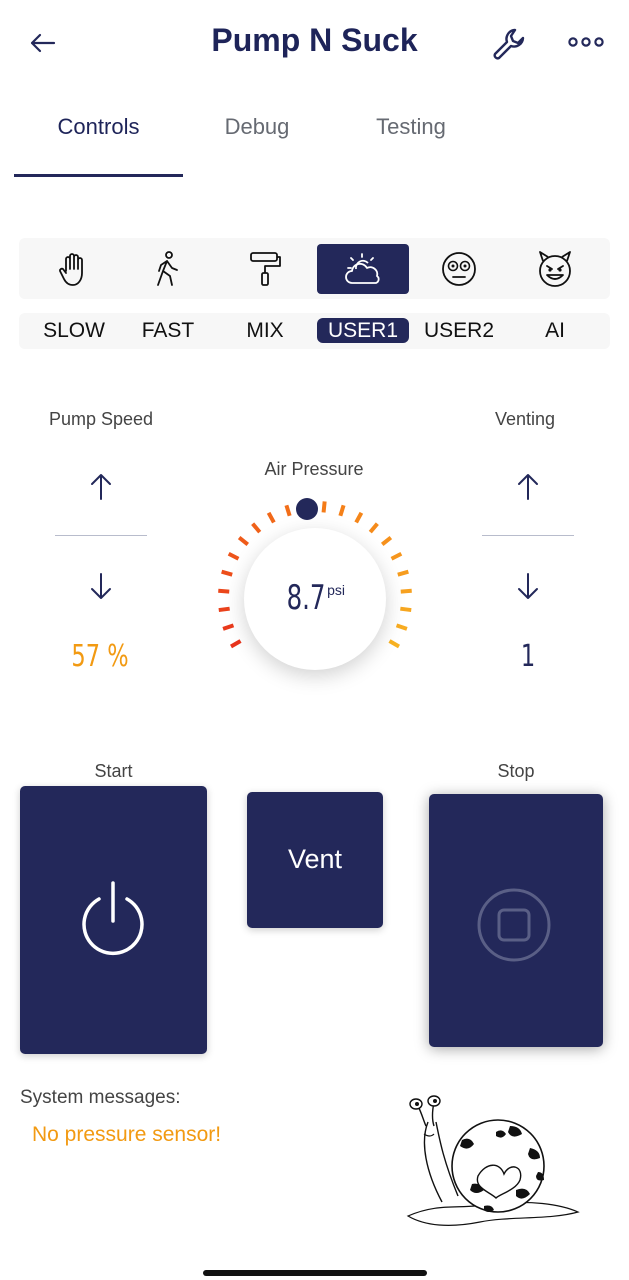 The image size is (629, 1280). I want to click on pump-speed-value: 57 %, so click(100, 656).